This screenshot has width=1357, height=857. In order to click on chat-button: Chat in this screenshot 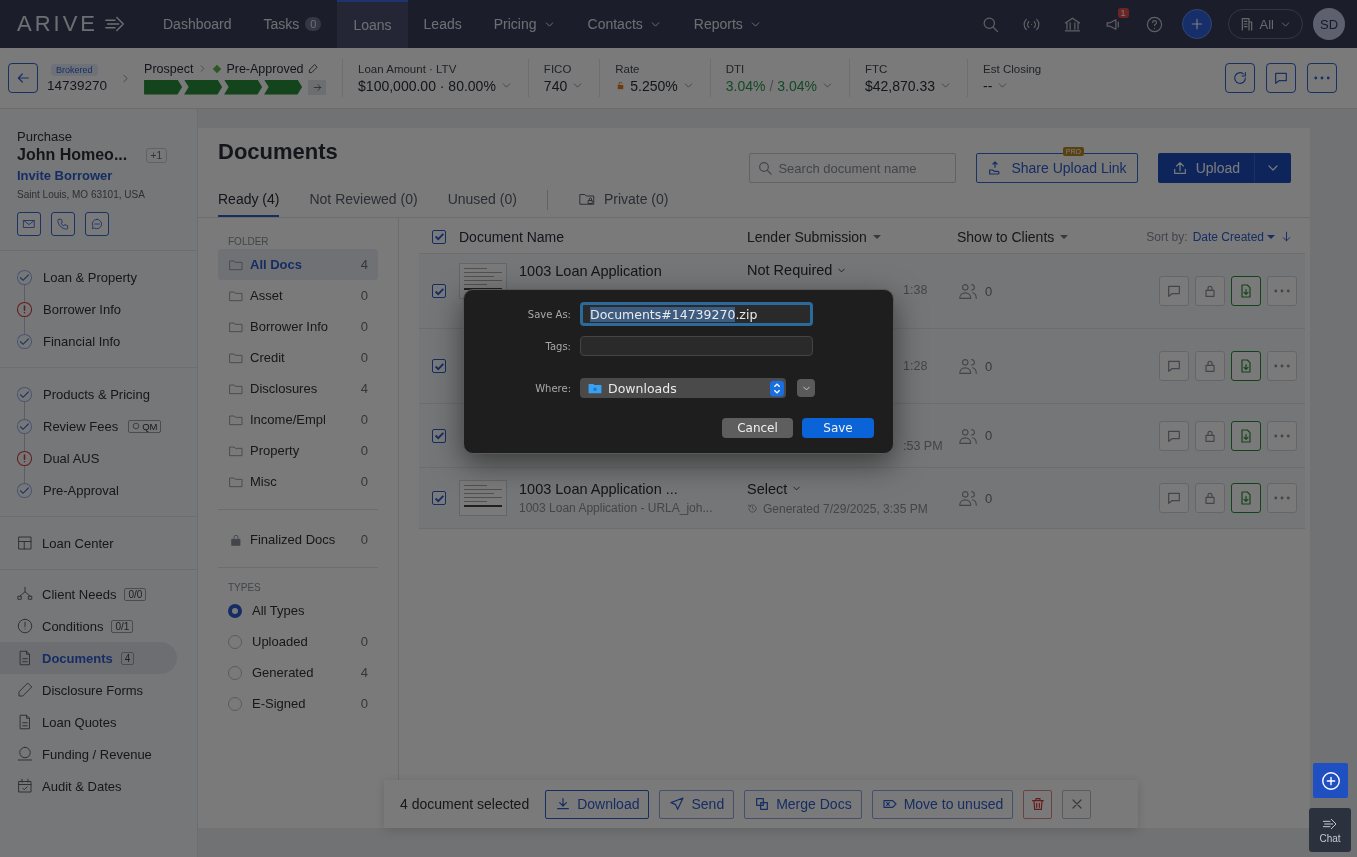, I will do `click(1330, 830)`.